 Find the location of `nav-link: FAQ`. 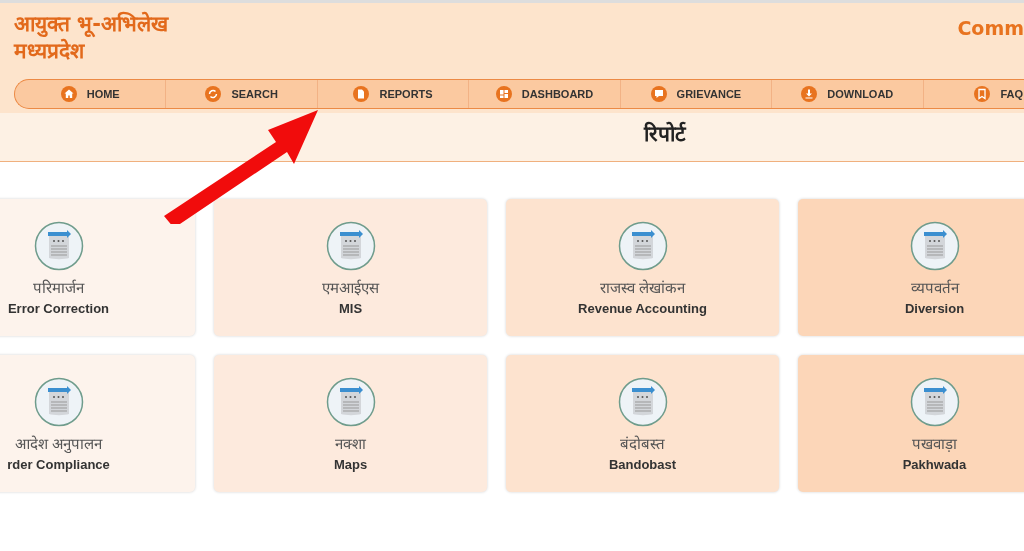

nav-link: FAQ is located at coordinates (973, 94).